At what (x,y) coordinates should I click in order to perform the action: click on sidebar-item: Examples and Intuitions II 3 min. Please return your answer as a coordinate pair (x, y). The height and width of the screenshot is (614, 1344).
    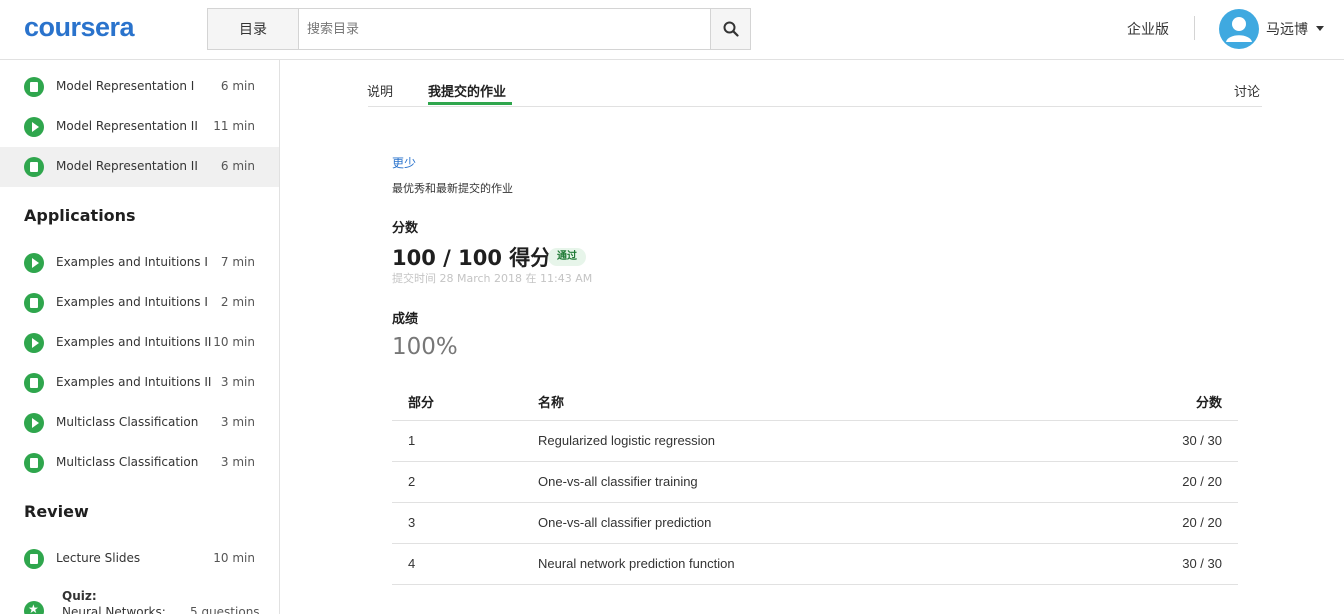
    Looking at the image, I should click on (139, 383).